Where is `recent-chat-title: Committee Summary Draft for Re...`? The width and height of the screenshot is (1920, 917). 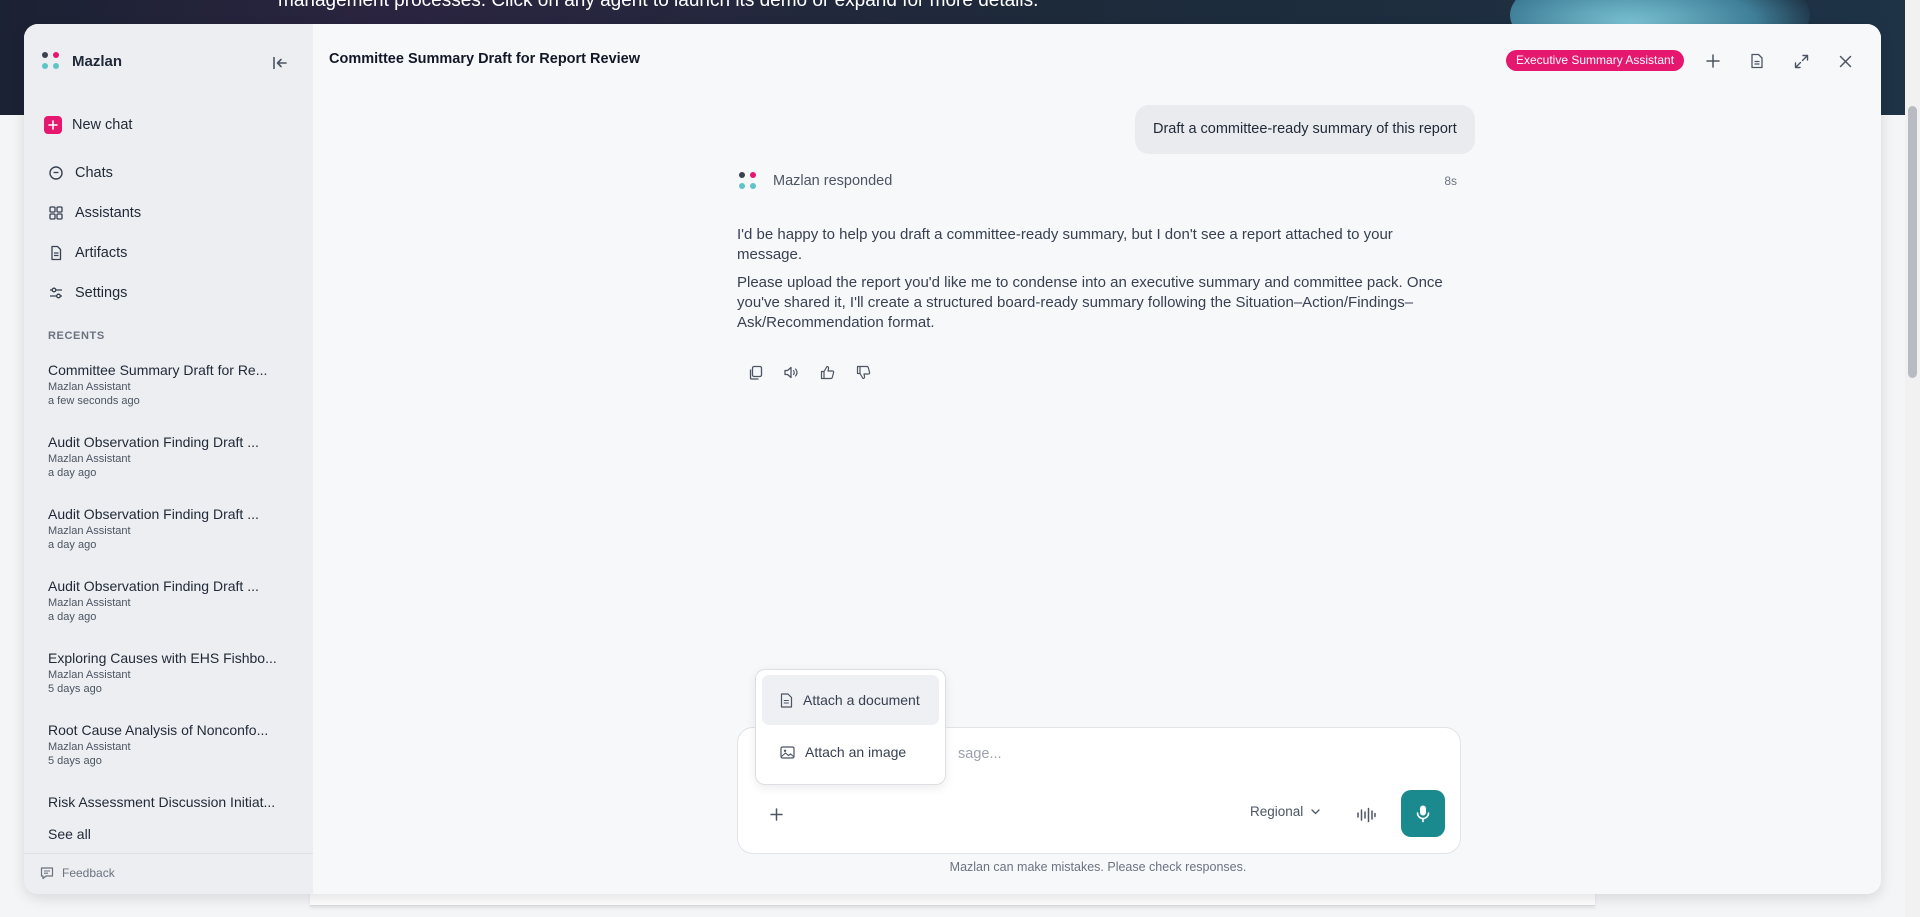
recent-chat-title: Committee Summary Draft for Re... is located at coordinates (158, 370).